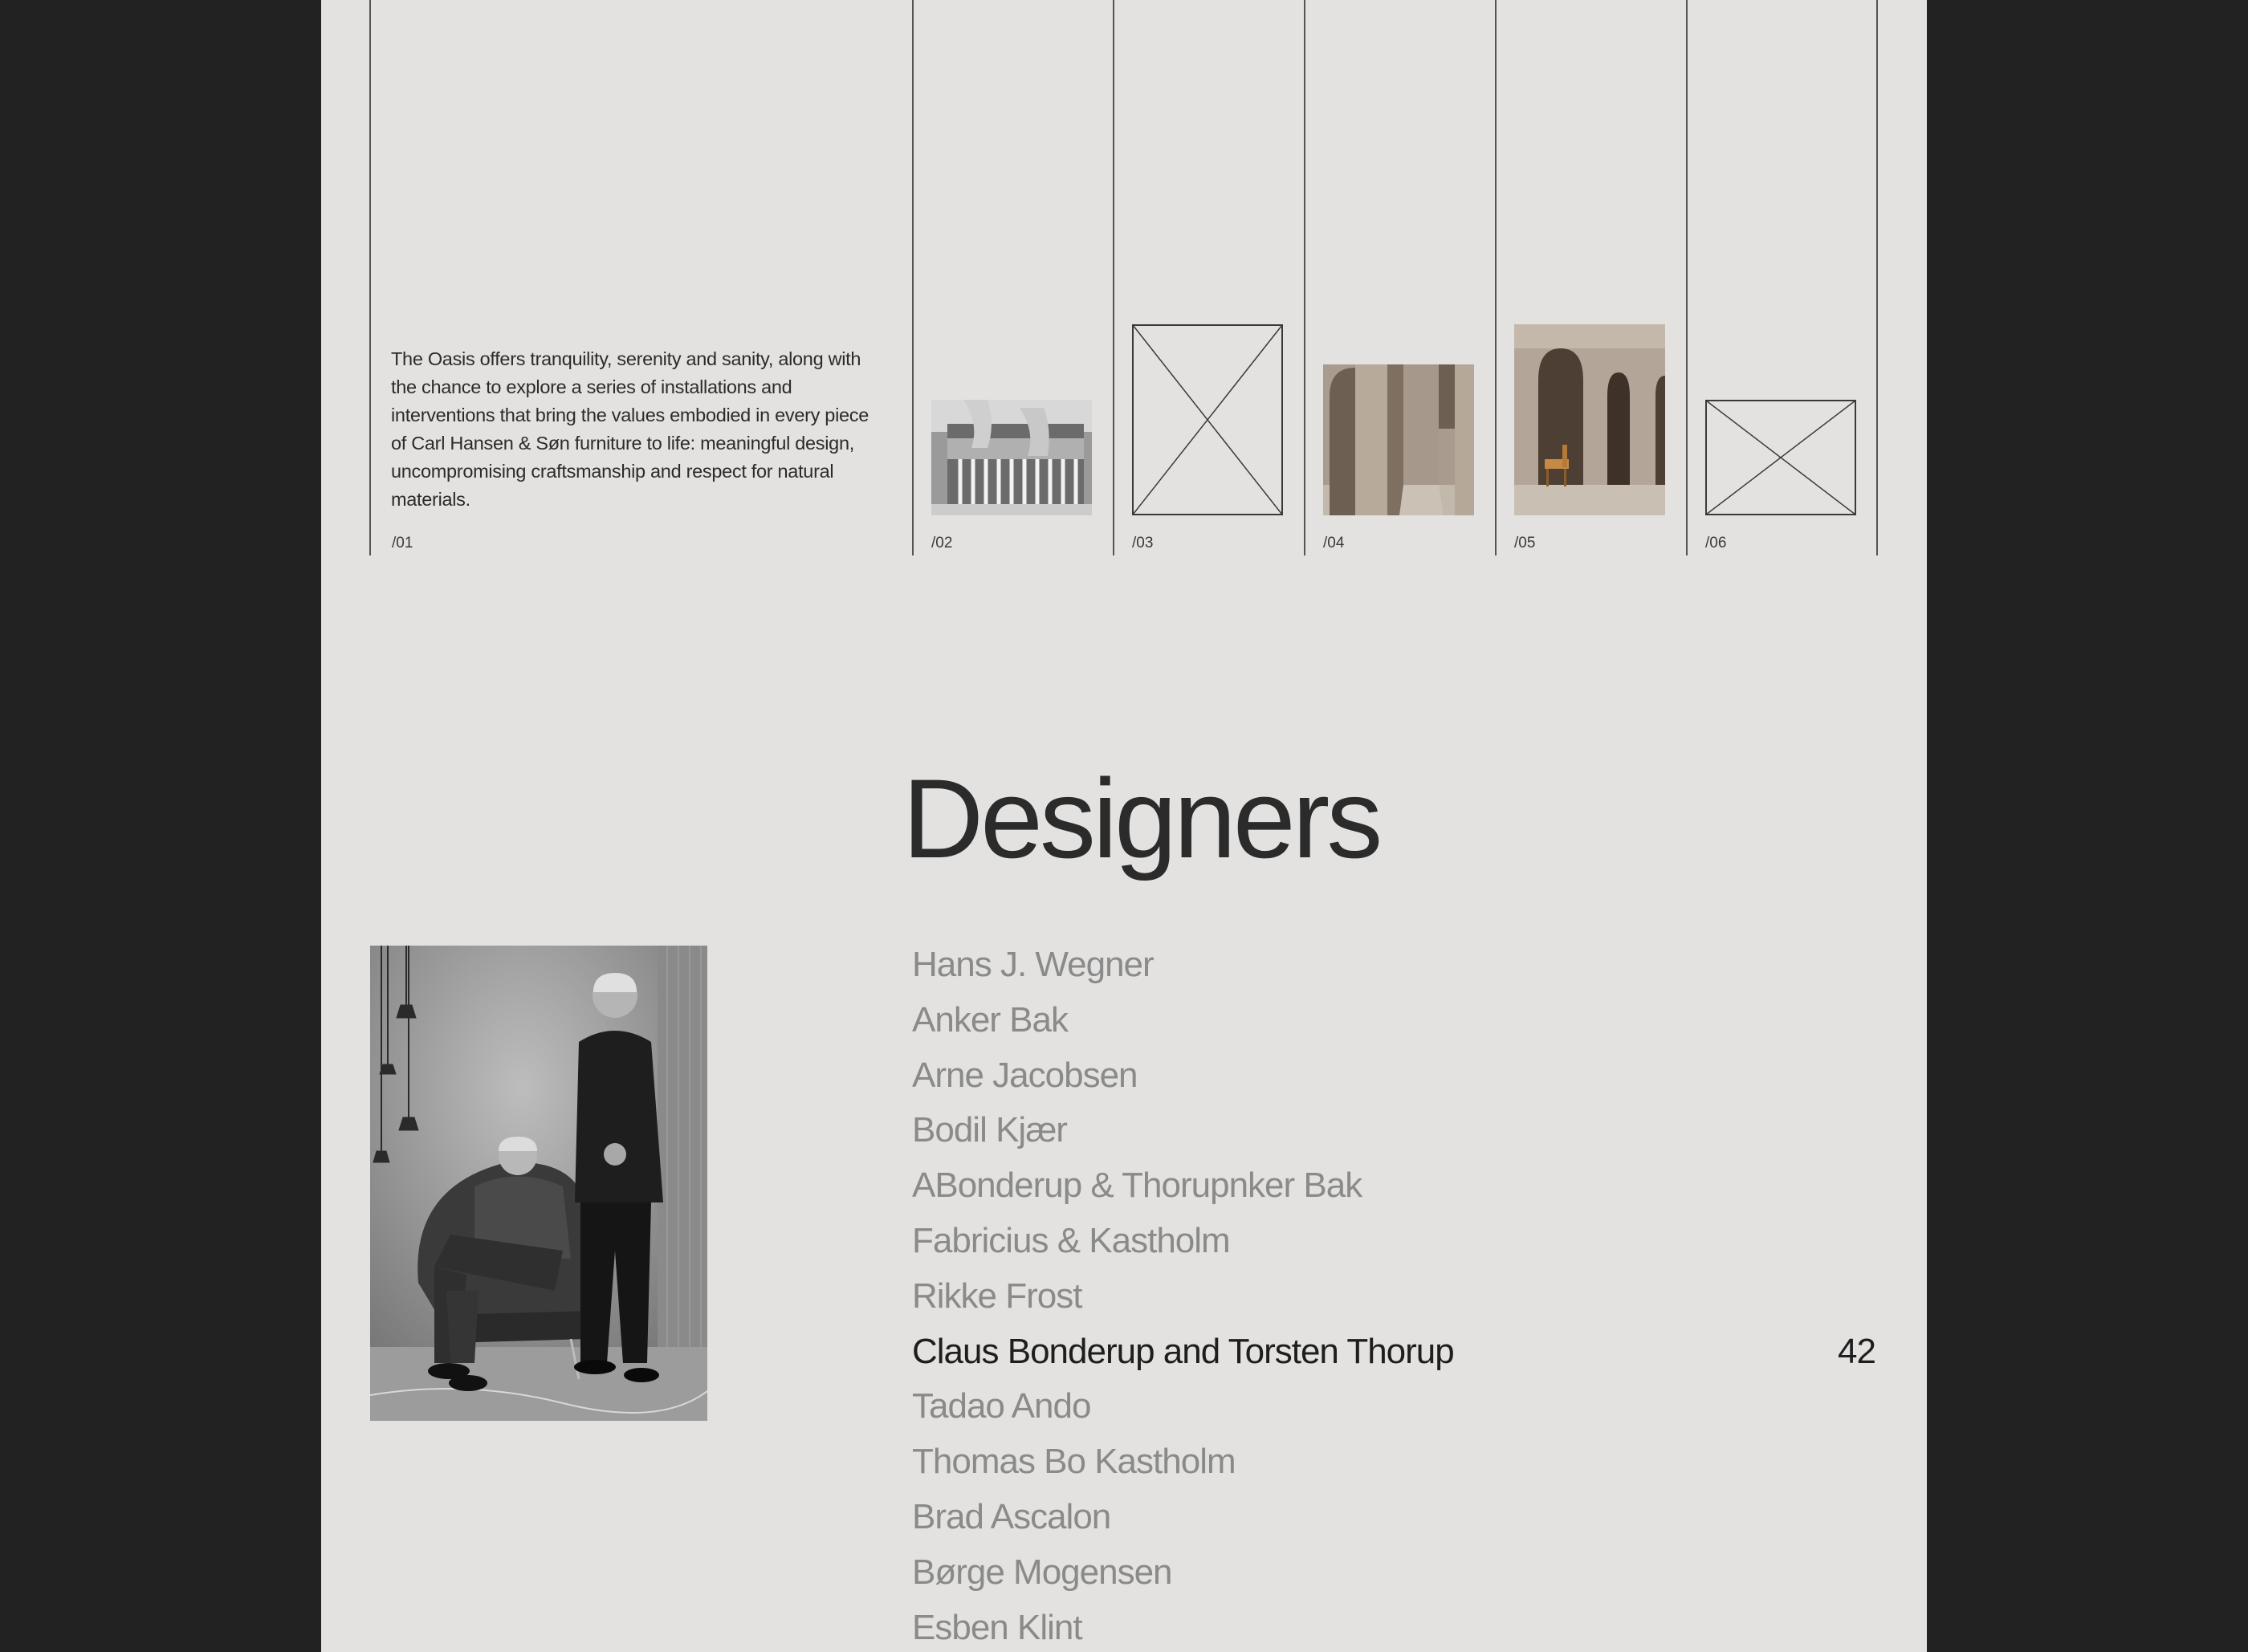 The image size is (2248, 1652). Describe the element at coordinates (1334, 543) in the screenshot. I see `column-index: /04` at that location.